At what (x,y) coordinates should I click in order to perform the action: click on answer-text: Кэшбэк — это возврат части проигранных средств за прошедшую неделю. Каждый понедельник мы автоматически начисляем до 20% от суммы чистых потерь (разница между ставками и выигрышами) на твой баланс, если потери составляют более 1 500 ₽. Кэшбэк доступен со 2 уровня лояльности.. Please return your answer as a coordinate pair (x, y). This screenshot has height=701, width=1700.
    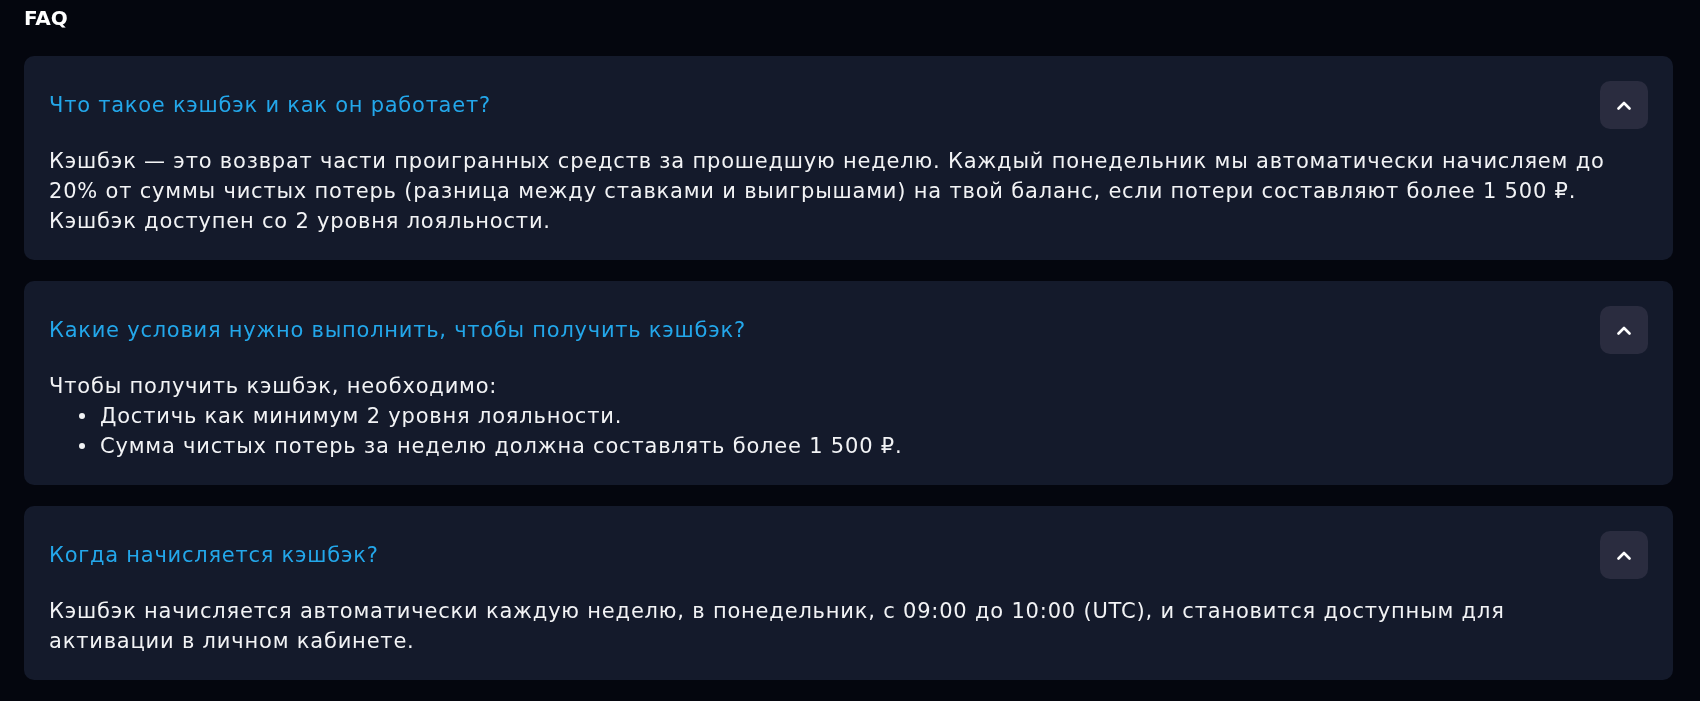
    Looking at the image, I should click on (827, 191).